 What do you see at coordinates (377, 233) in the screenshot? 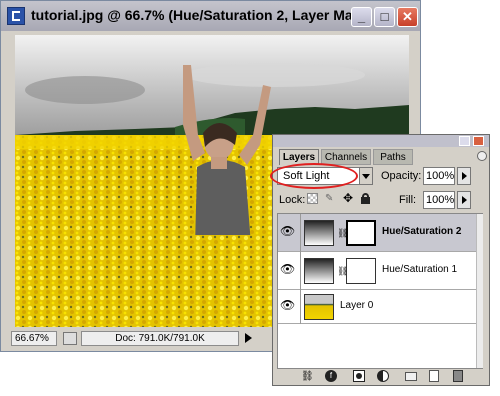
I see `layer-row-hue-saturation-2: 👁 ⛓ Hue/Saturation 2` at bounding box center [377, 233].